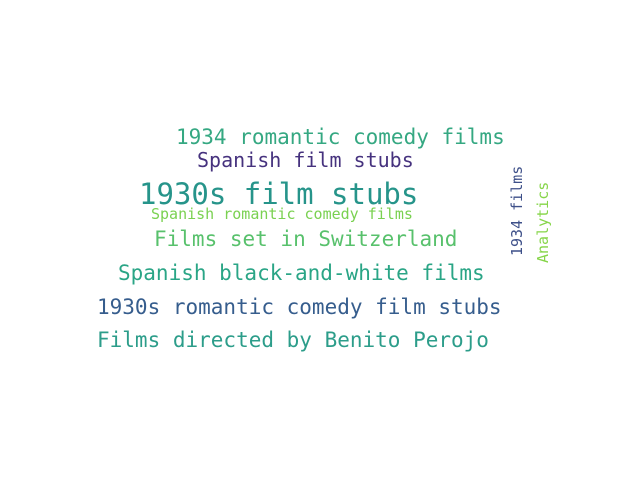  Describe the element at coordinates (282, 214) in the screenshot. I see `word-spanish-romantic-comedy-films: Spanish romantic comedy films` at that location.